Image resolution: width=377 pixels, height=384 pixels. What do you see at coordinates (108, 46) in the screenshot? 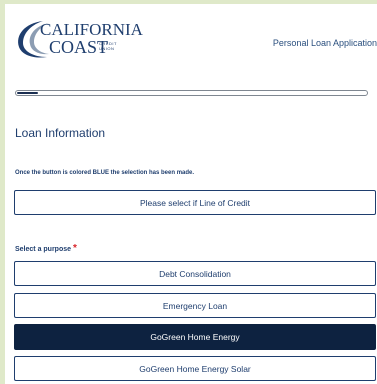
I see `logo-wordmark-subtitle: CREDIT UNION` at bounding box center [108, 46].